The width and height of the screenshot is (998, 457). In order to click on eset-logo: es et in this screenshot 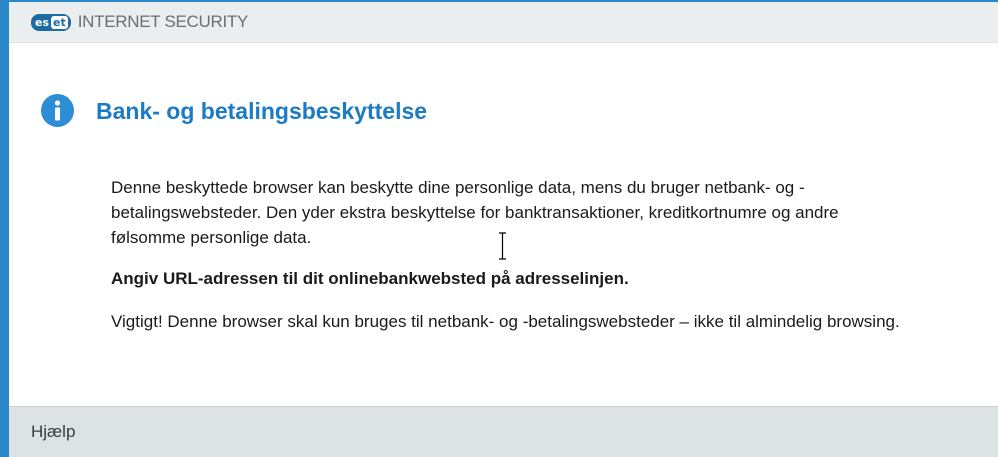, I will do `click(51, 22)`.